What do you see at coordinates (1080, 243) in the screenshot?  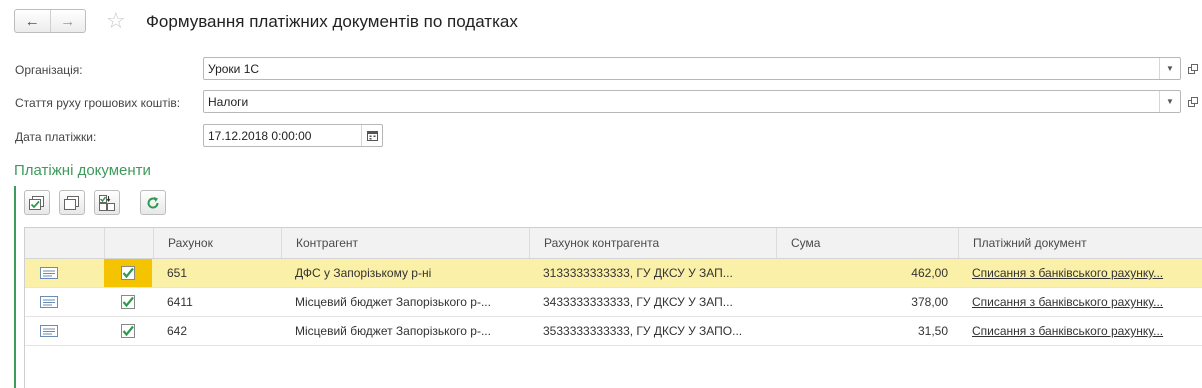 I see `header-payment-document: Платіжний документ` at bounding box center [1080, 243].